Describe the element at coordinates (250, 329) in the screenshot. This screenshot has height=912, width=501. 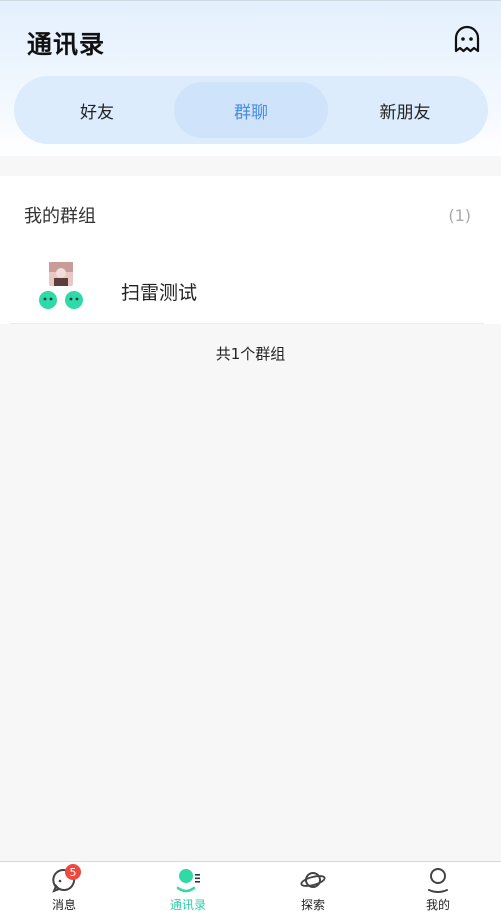
I see `divider` at that location.